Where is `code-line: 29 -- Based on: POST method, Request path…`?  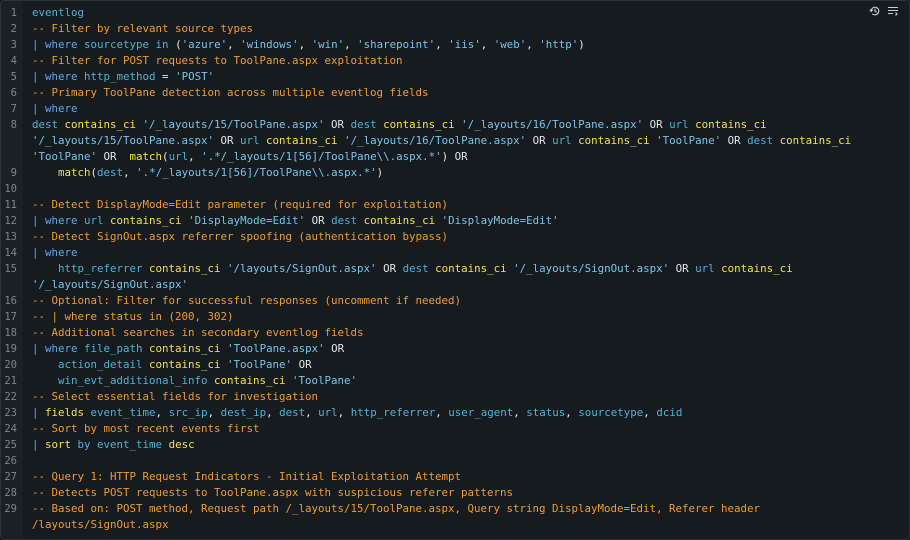
code-line: 29 -- Based on: POST method, Request path… is located at coordinates (455, 509).